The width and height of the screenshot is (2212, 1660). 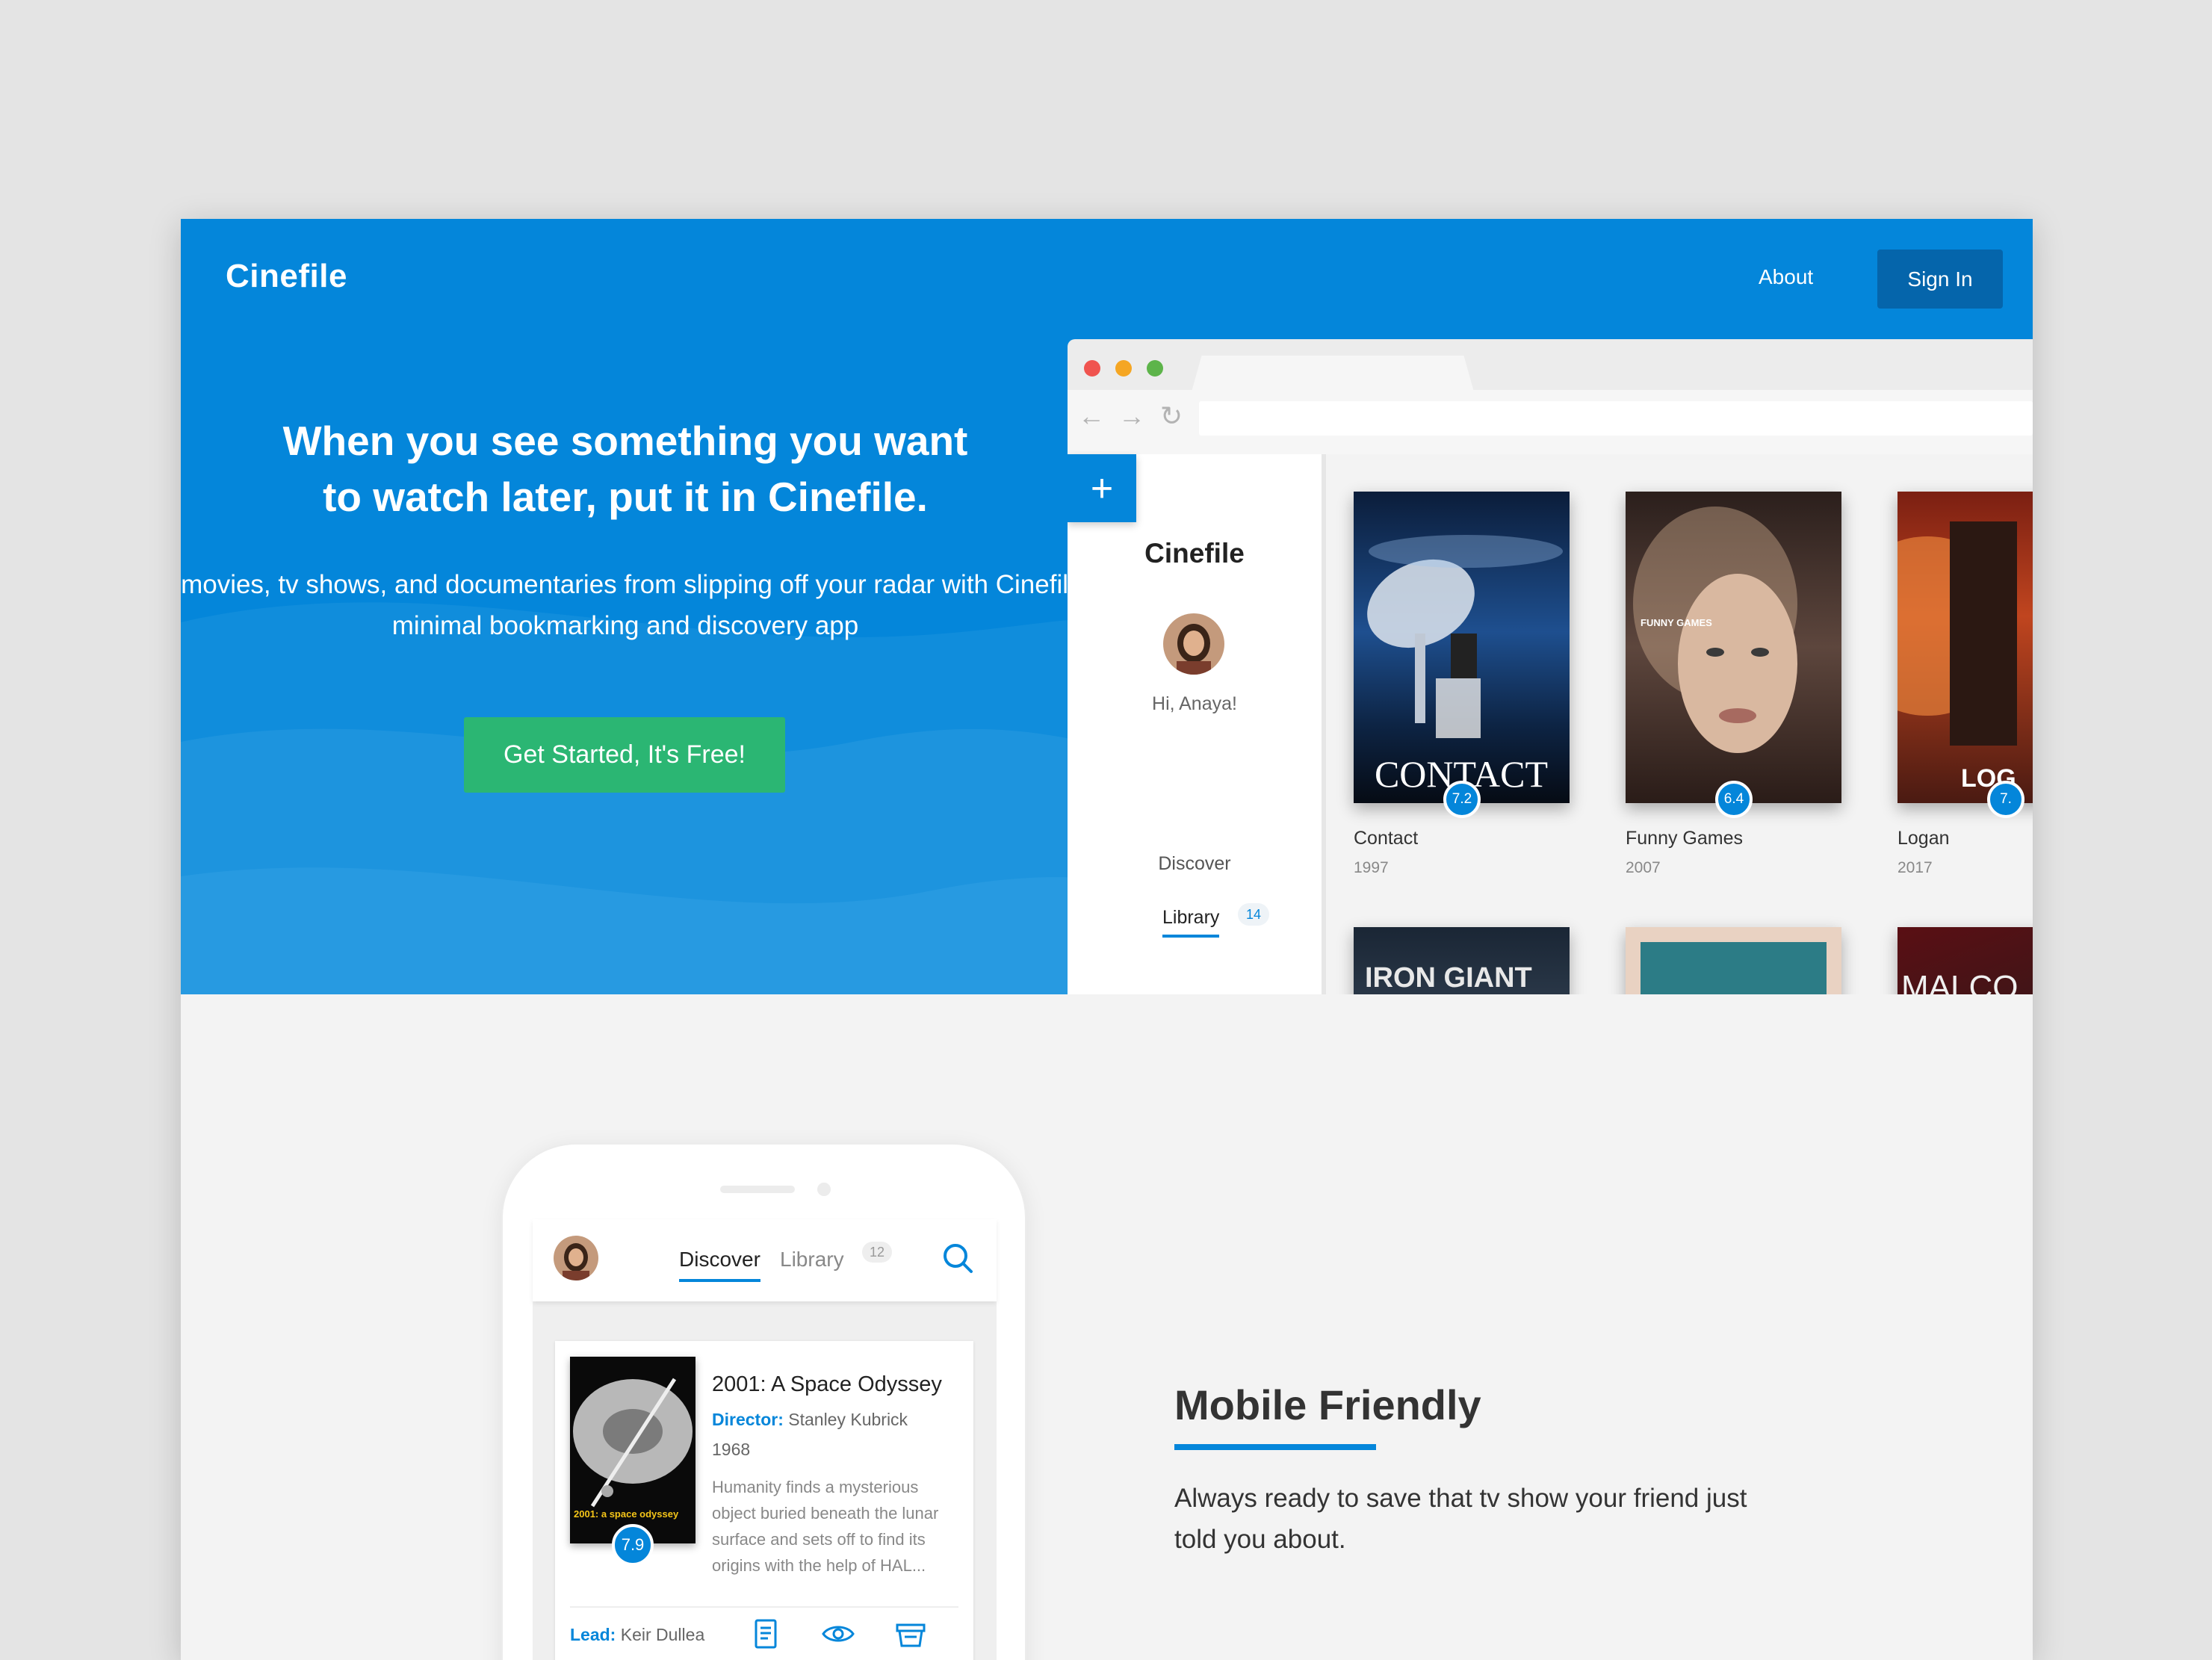 I want to click on plus-icon: +, so click(x=1102, y=488).